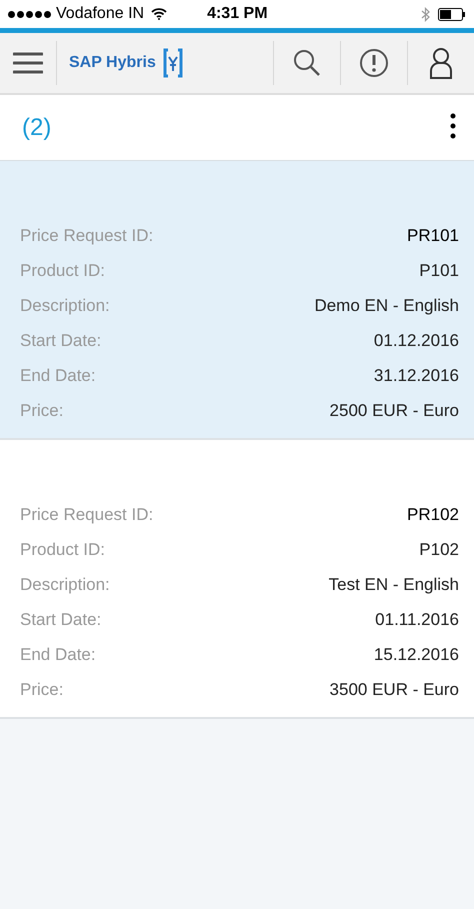 The width and height of the screenshot is (474, 909). I want to click on field-value: 01.11.2016, so click(417, 620).